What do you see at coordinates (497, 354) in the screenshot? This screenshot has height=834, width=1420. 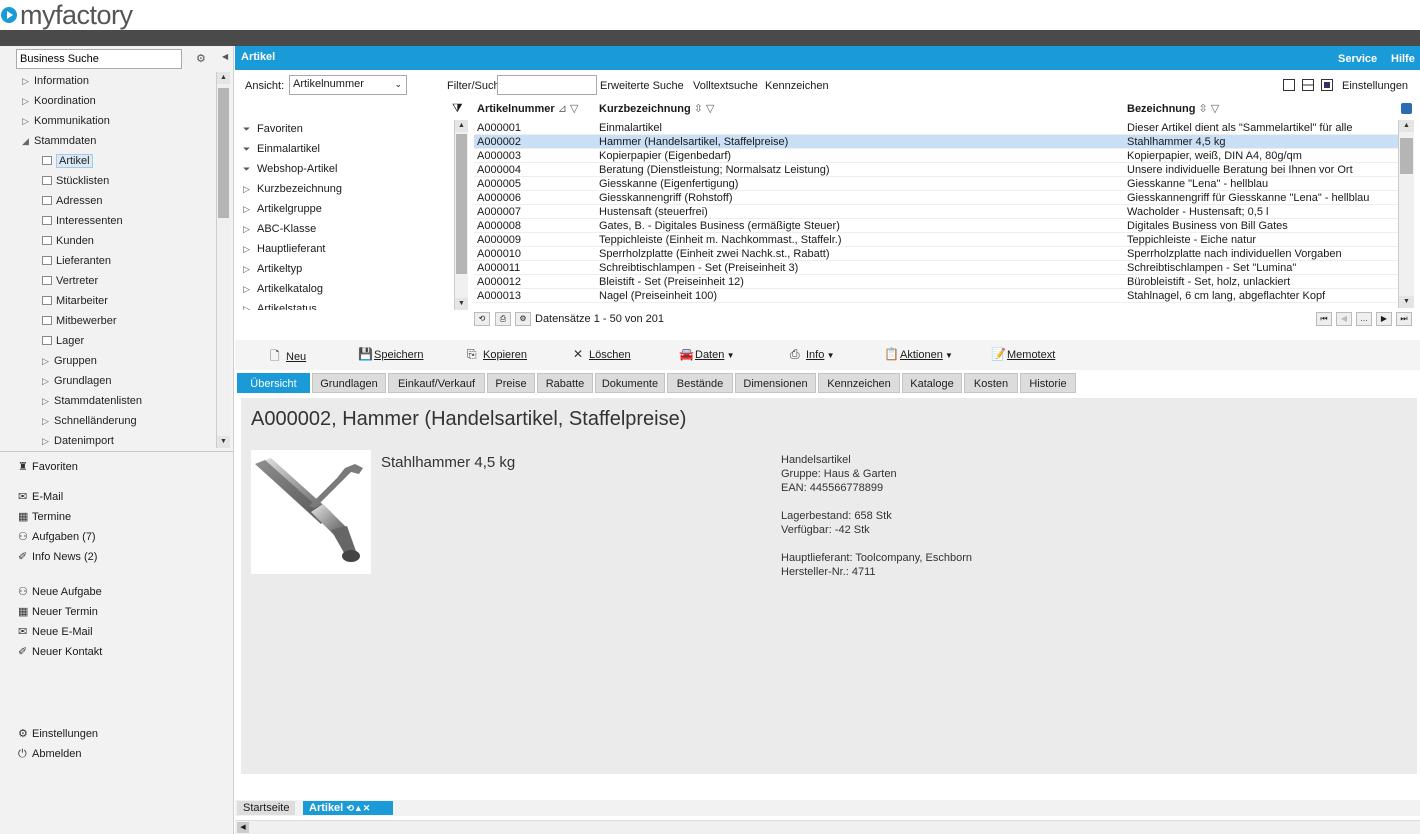 I see `kopieren-button: ⎘ Kopieren` at bounding box center [497, 354].